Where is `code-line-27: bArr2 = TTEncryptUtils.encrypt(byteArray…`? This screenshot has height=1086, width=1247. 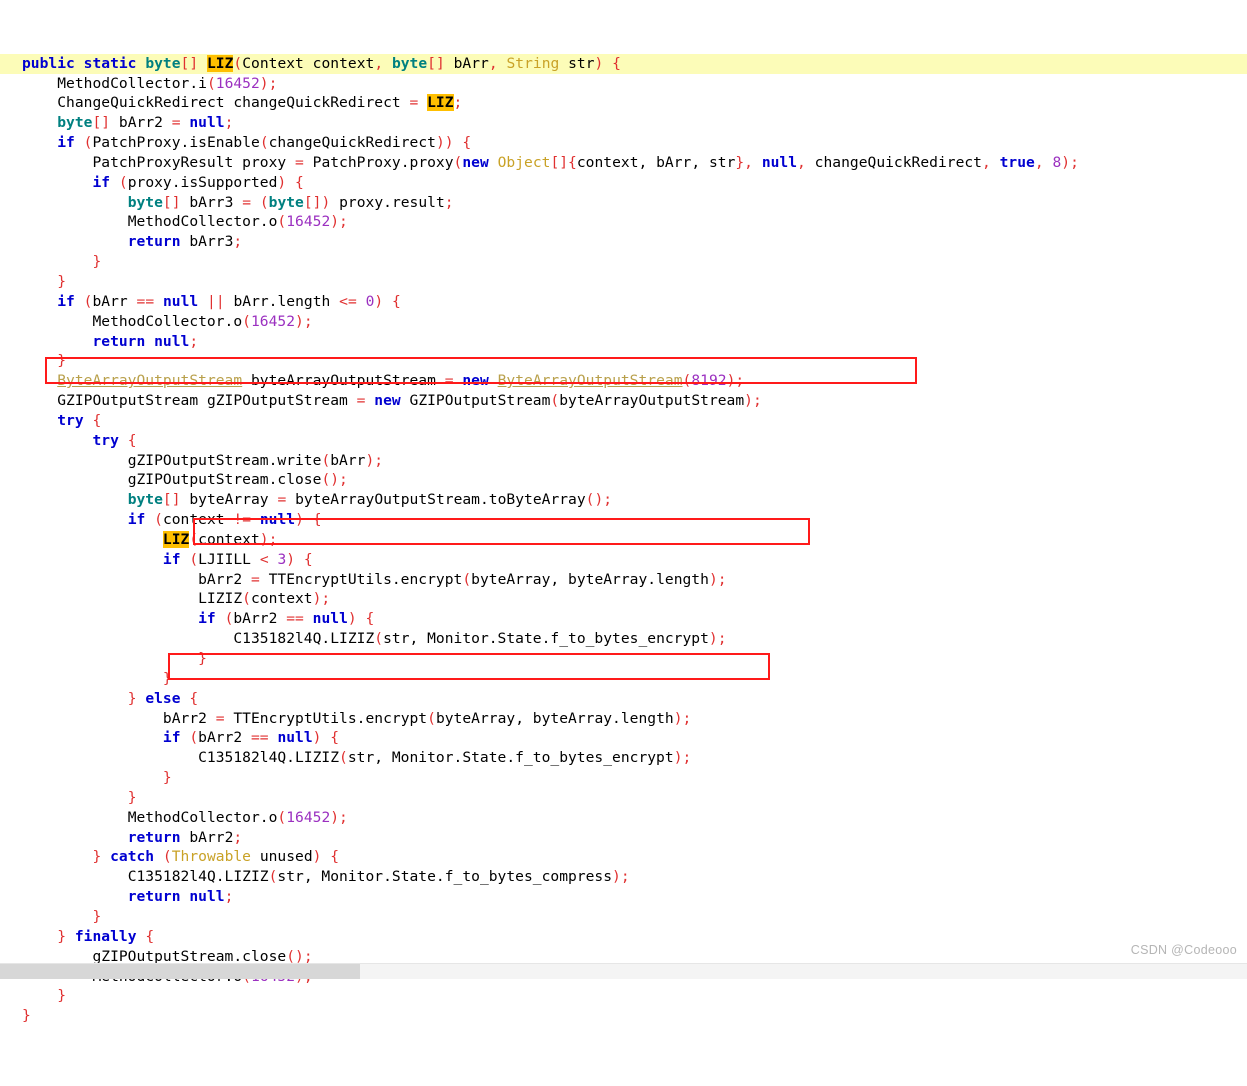 code-line-27: bArr2 = TTEncryptUtils.encrypt(byteArray… is located at coordinates (462, 579).